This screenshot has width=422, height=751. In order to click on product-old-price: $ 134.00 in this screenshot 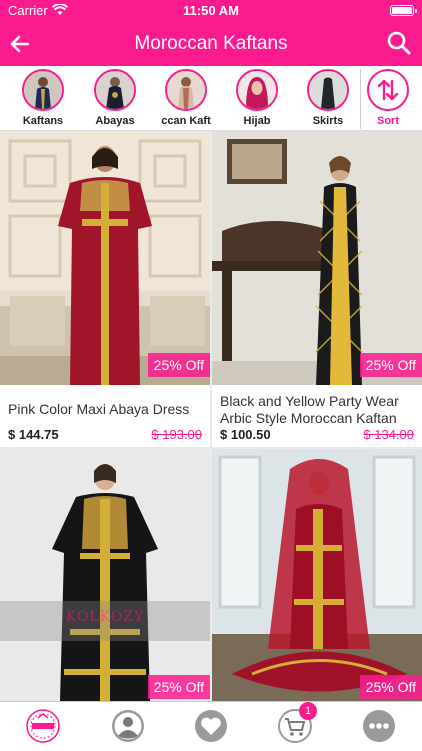, I will do `click(388, 434)`.